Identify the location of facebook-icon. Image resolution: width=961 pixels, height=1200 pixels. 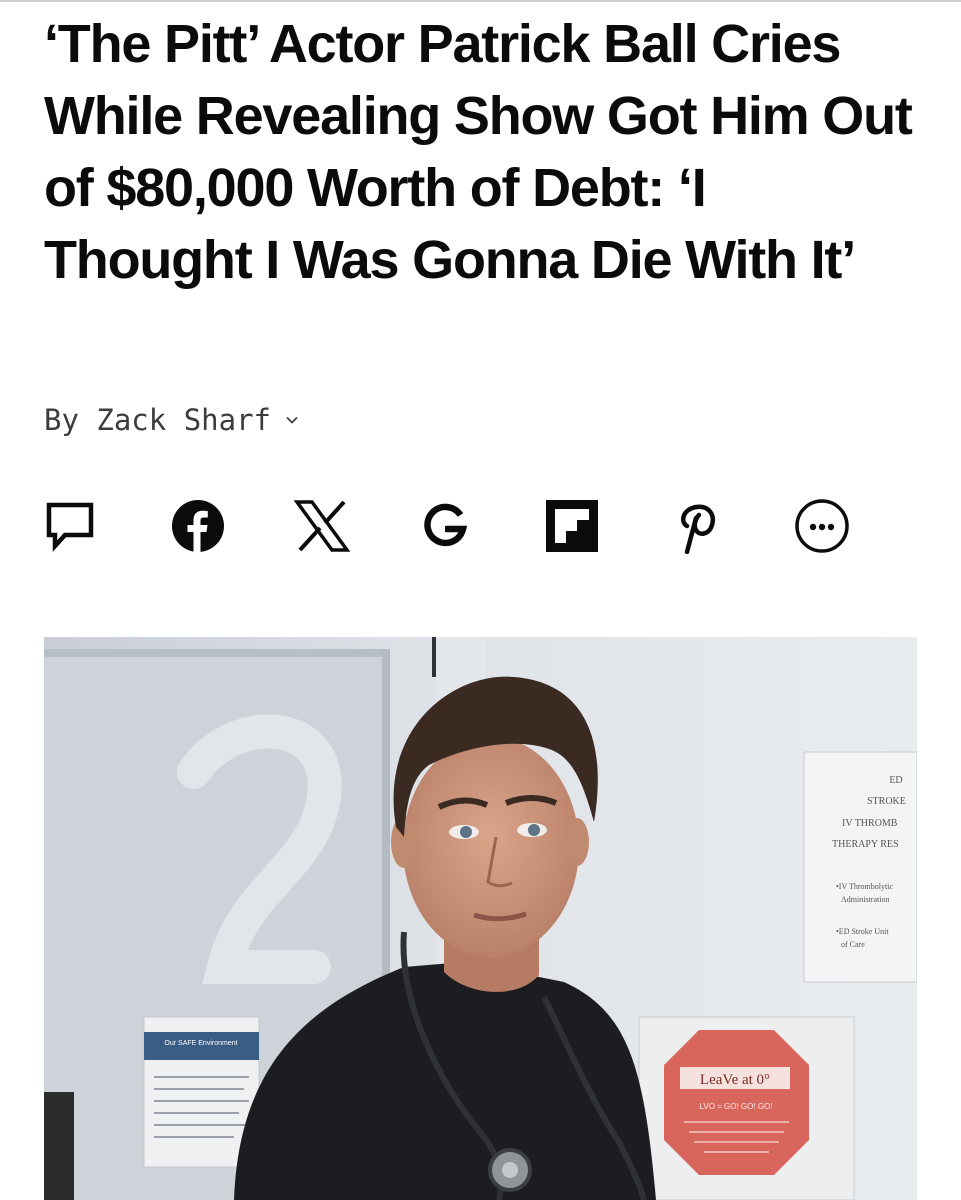
(198, 526).